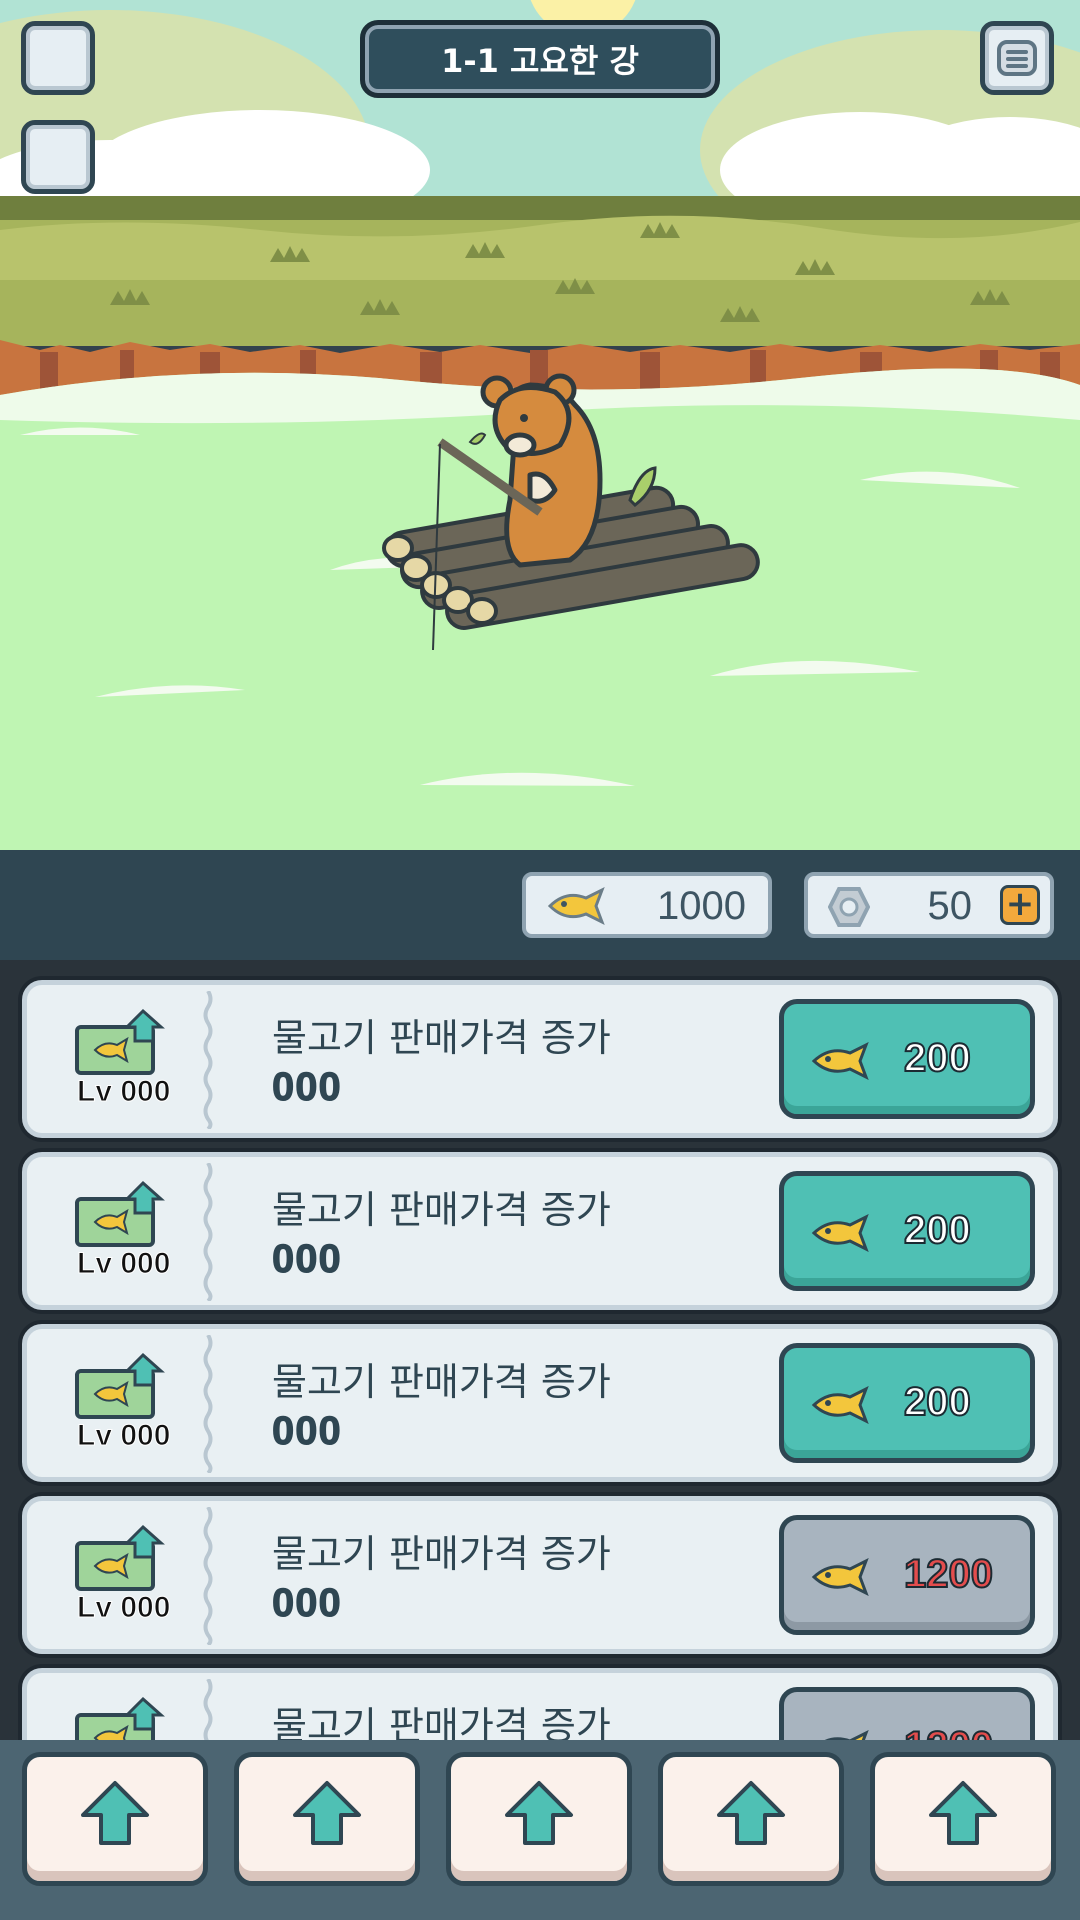 Image resolution: width=1080 pixels, height=1920 pixels. I want to click on gem-amount: 50, so click(950, 906).